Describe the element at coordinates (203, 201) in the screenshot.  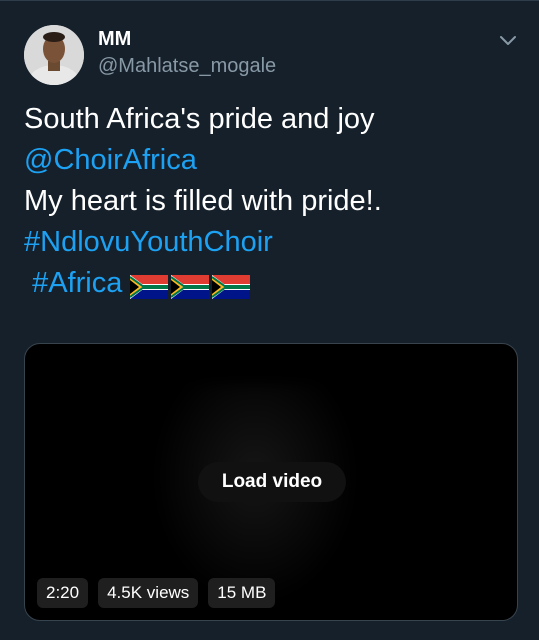
I see `tweet-text-line: My heart is filled with pride!.` at that location.